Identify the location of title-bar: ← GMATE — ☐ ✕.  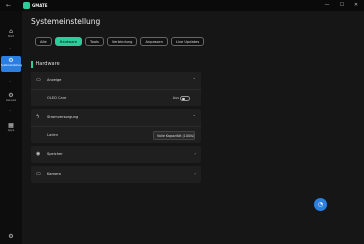
(182, 5).